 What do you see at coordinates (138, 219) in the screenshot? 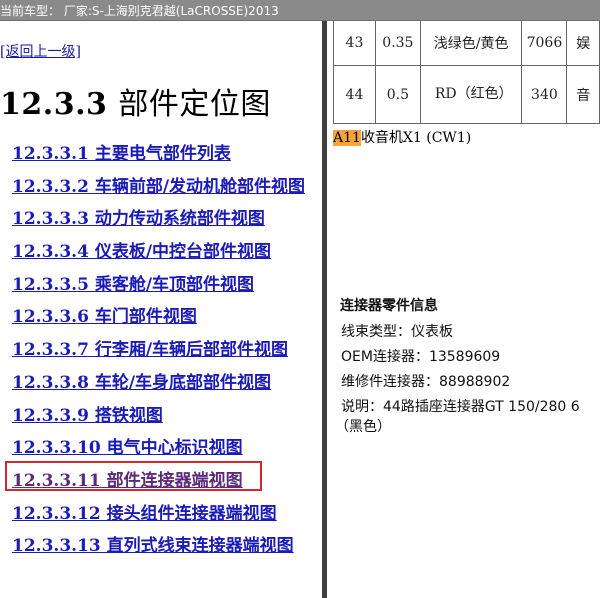
I see `toc-link-12-3-3-3: 12.3.3.3 动力传动系统部件视图` at bounding box center [138, 219].